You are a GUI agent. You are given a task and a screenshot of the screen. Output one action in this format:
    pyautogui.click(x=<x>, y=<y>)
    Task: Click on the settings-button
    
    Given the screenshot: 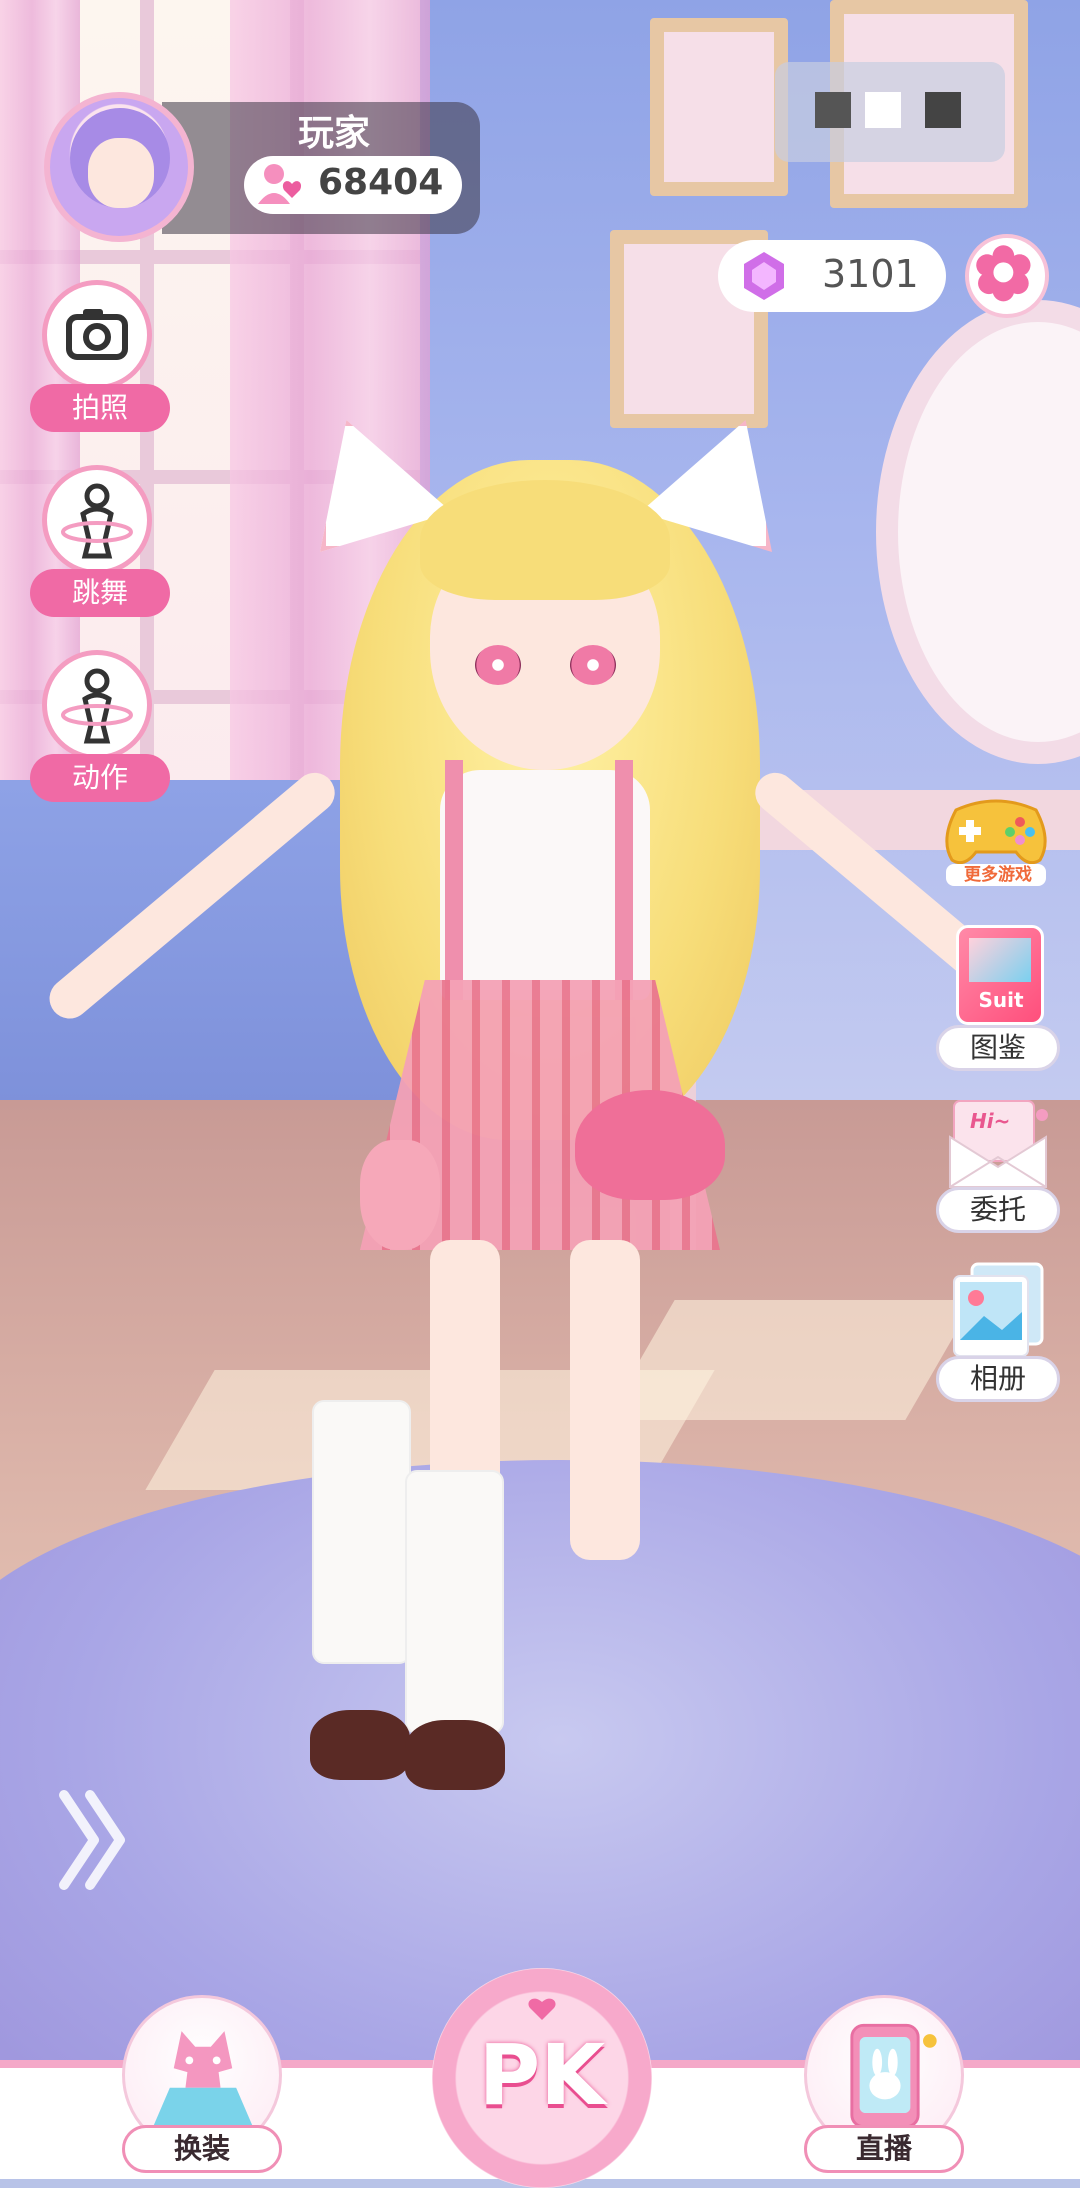 What is the action you would take?
    pyautogui.click(x=1007, y=276)
    